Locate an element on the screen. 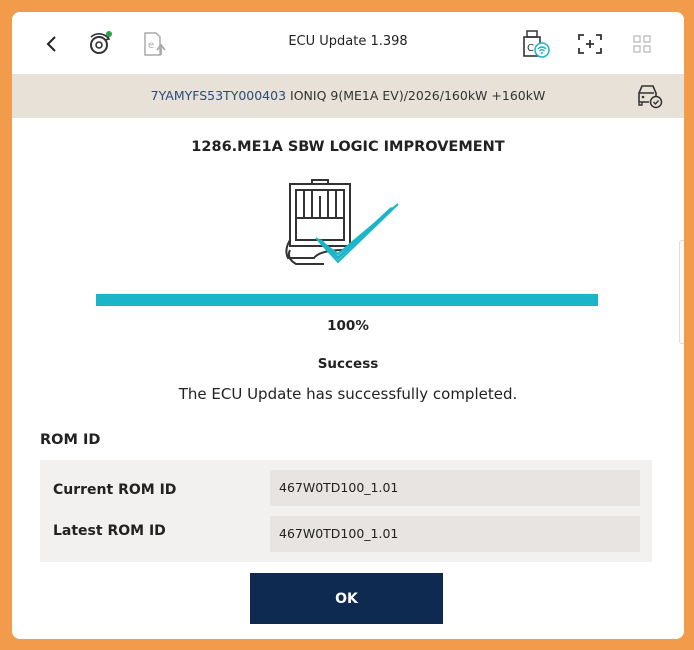 The height and width of the screenshot is (650, 694). ok-button: OK is located at coordinates (346, 598).